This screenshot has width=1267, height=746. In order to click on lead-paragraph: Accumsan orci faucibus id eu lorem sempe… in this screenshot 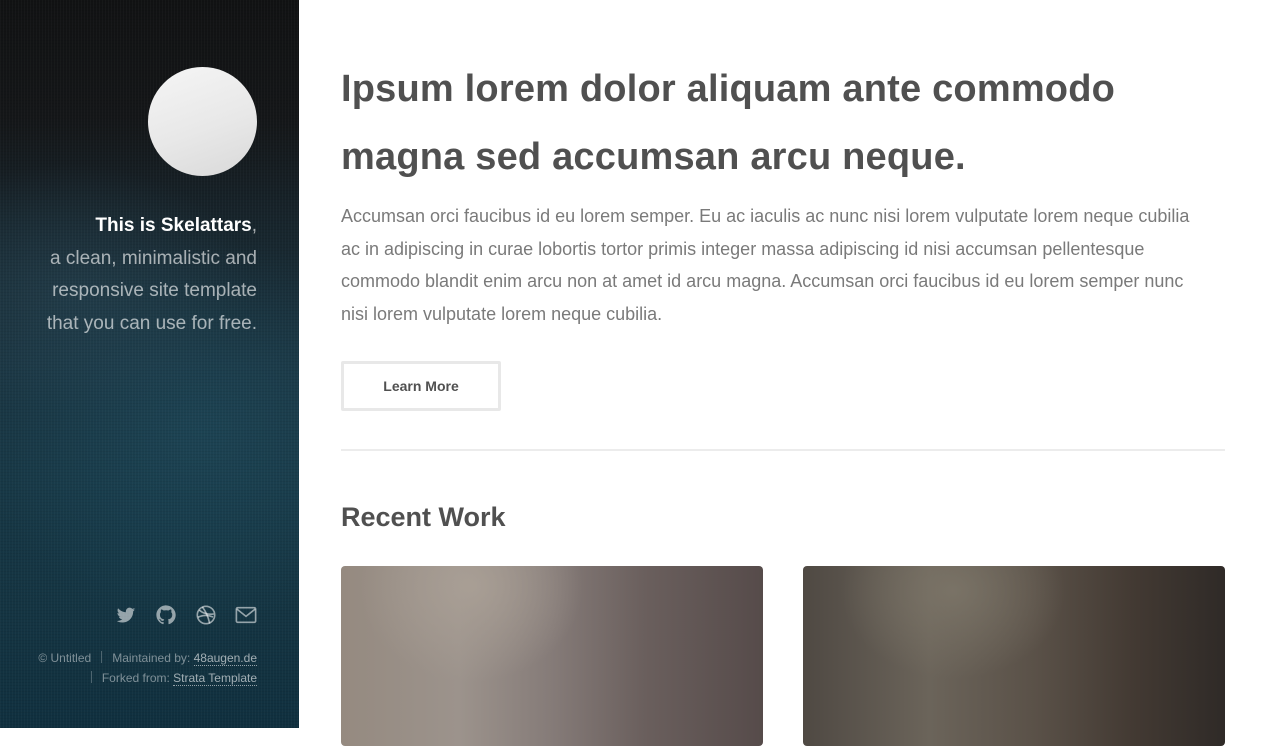, I will do `click(765, 265)`.